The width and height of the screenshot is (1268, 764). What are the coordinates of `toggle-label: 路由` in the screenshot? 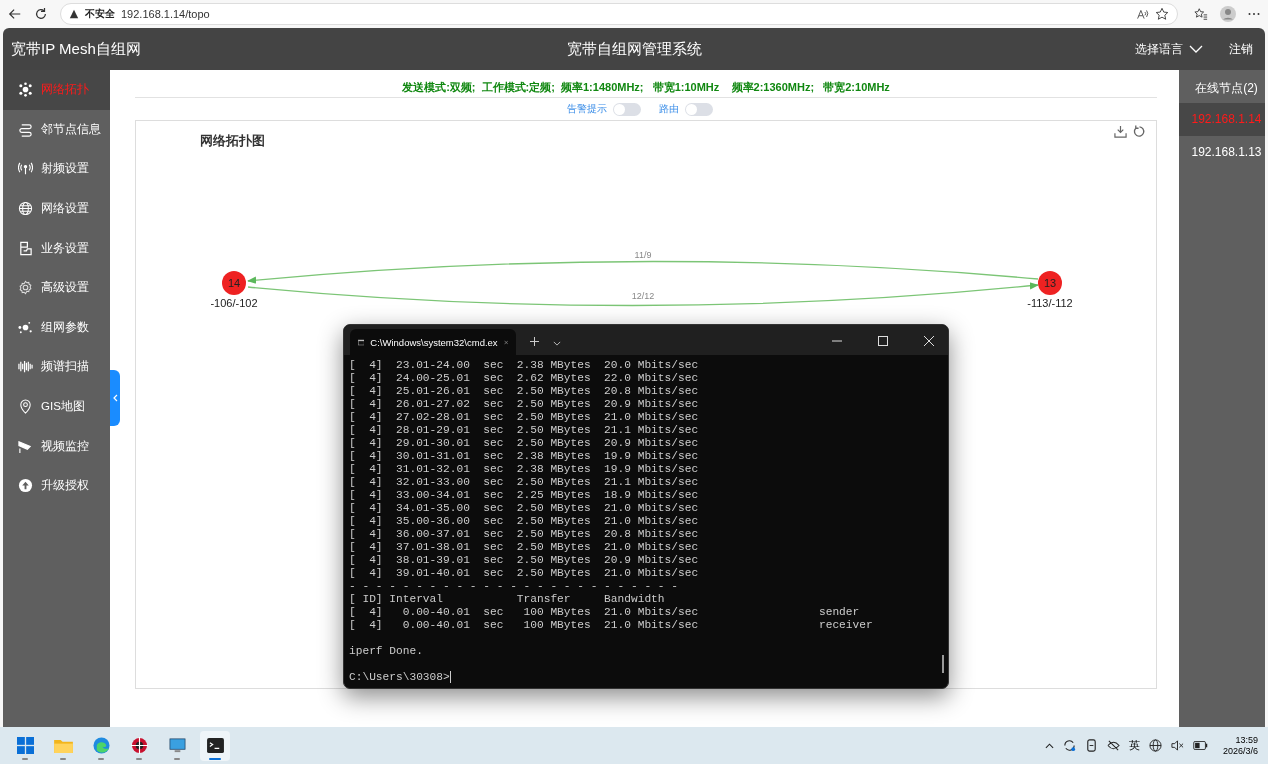 It's located at (669, 109).